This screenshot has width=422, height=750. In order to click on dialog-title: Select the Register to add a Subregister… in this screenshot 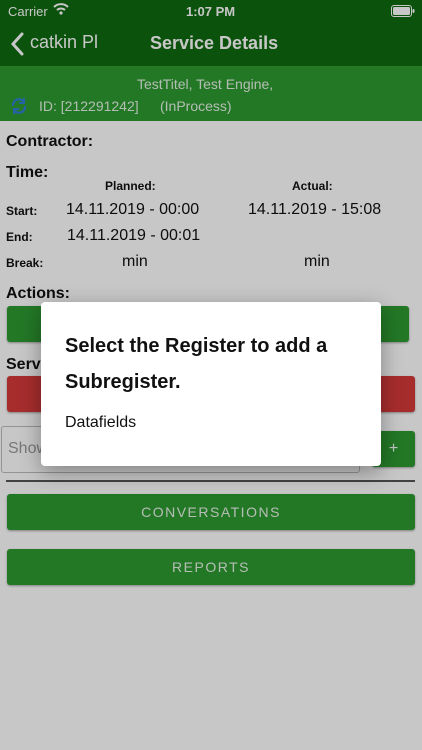, I will do `click(196, 364)`.